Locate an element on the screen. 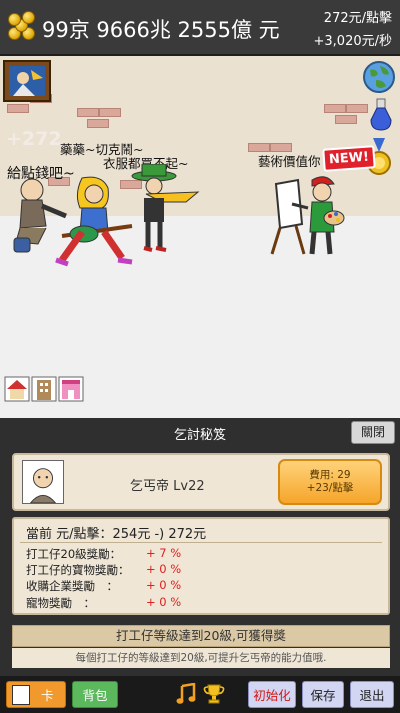 Image resolution: width=400 pixels, height=713 pixels. dancer-character is located at coordinates (166, 209).